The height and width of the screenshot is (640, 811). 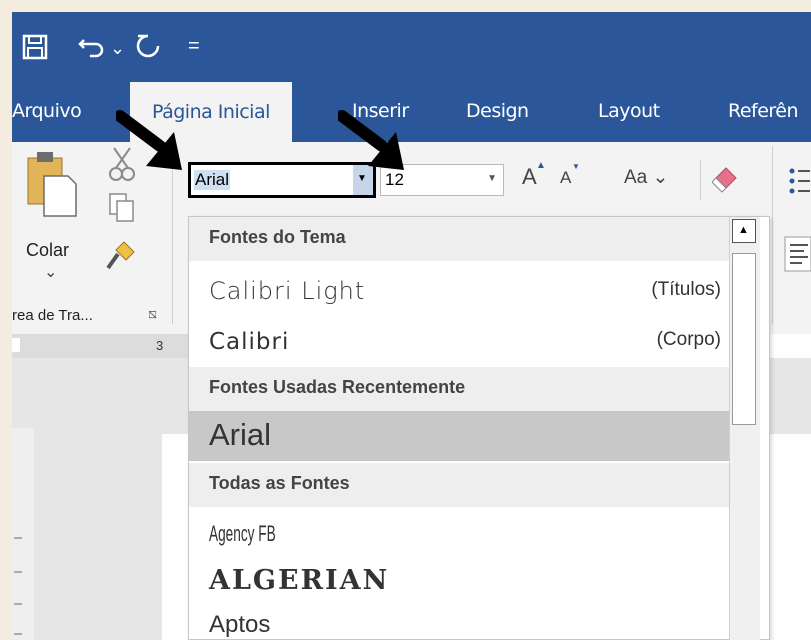 I want to click on recent-fonts-header: Fontes Usadas Recentemente, so click(x=459, y=389).